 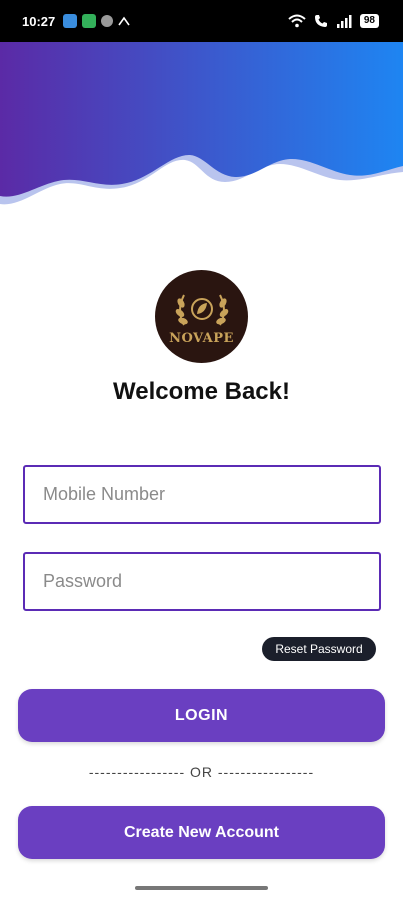 What do you see at coordinates (201, 772) in the screenshot?
I see `or-divider: ----------------- OR -----------------` at bounding box center [201, 772].